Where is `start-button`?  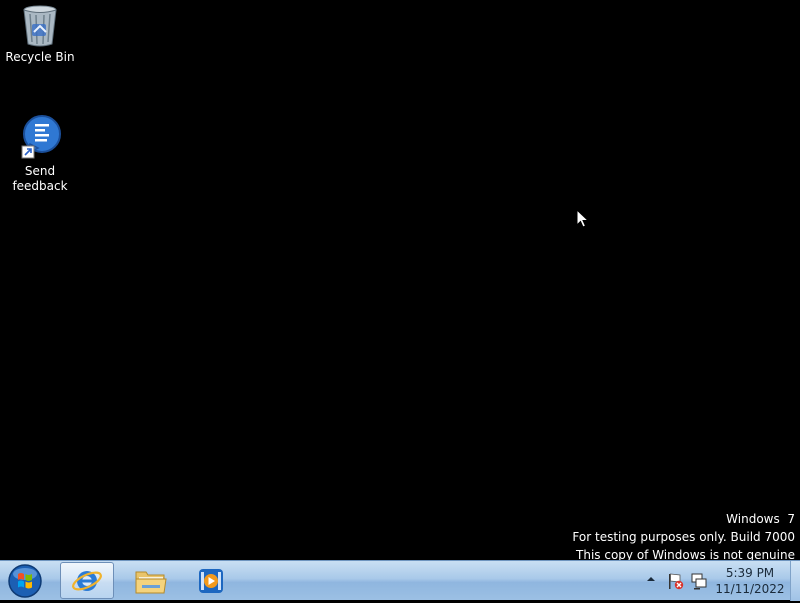
start-button is located at coordinates (25, 581).